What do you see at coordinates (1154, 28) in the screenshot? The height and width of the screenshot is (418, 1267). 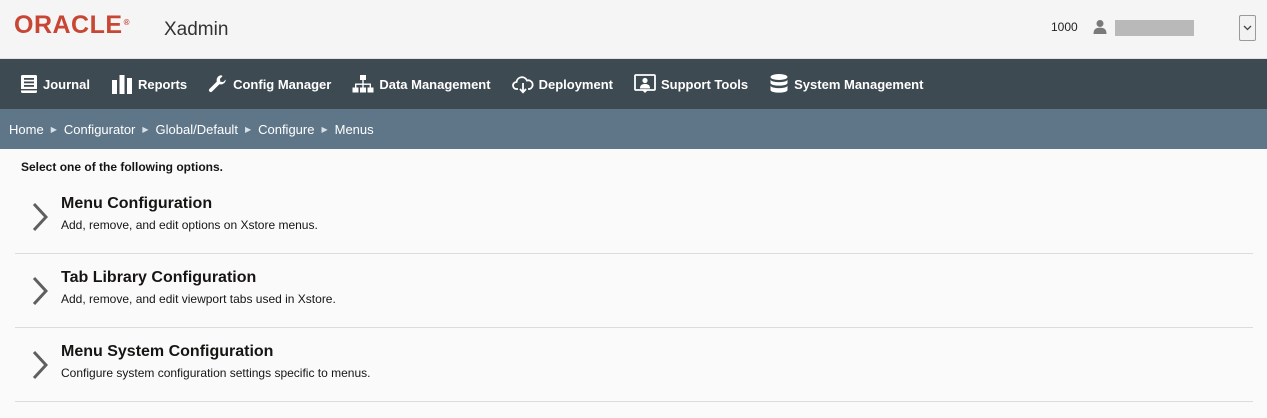 I see `user-name-redacted` at bounding box center [1154, 28].